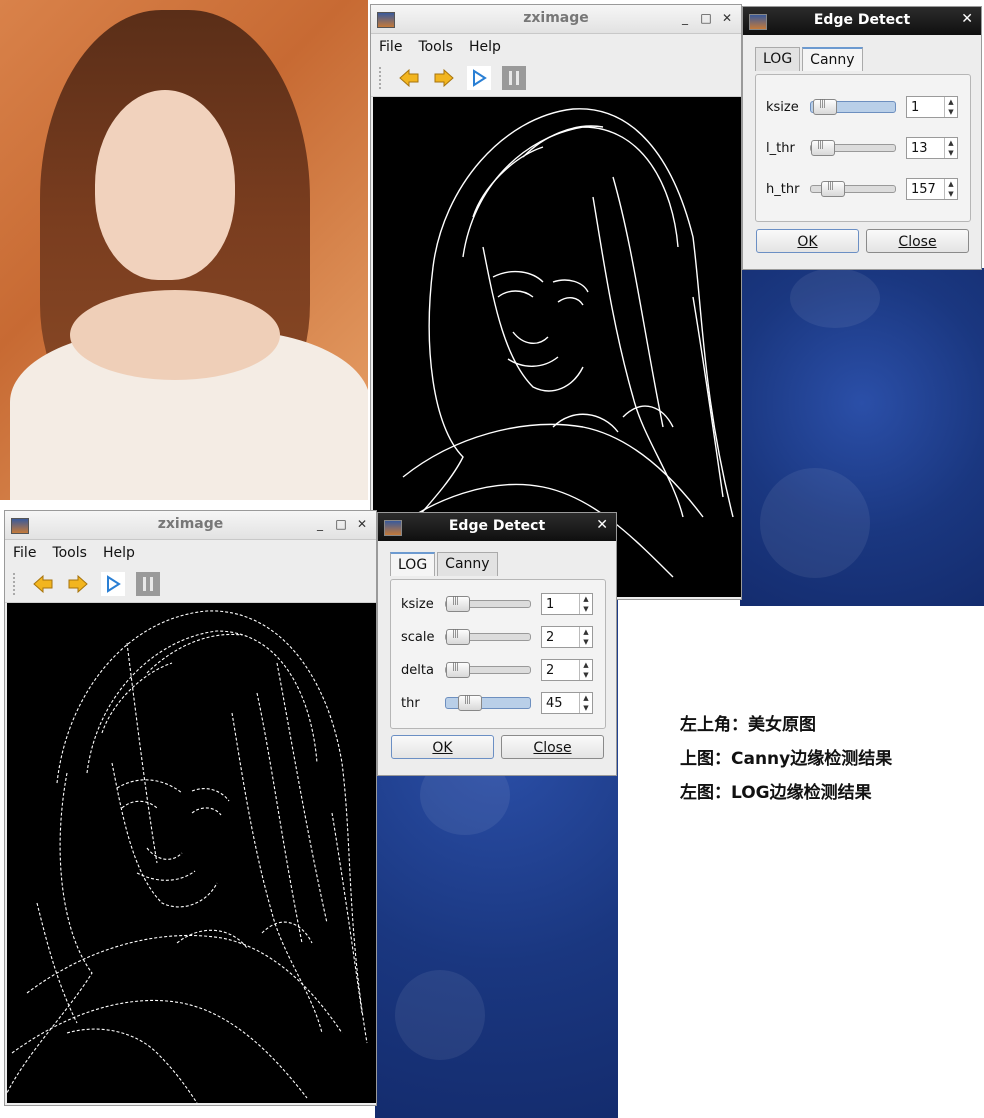 The width and height of the screenshot is (984, 1118). Describe the element at coordinates (780, 148) in the screenshot. I see `param-label: l_thr` at that location.